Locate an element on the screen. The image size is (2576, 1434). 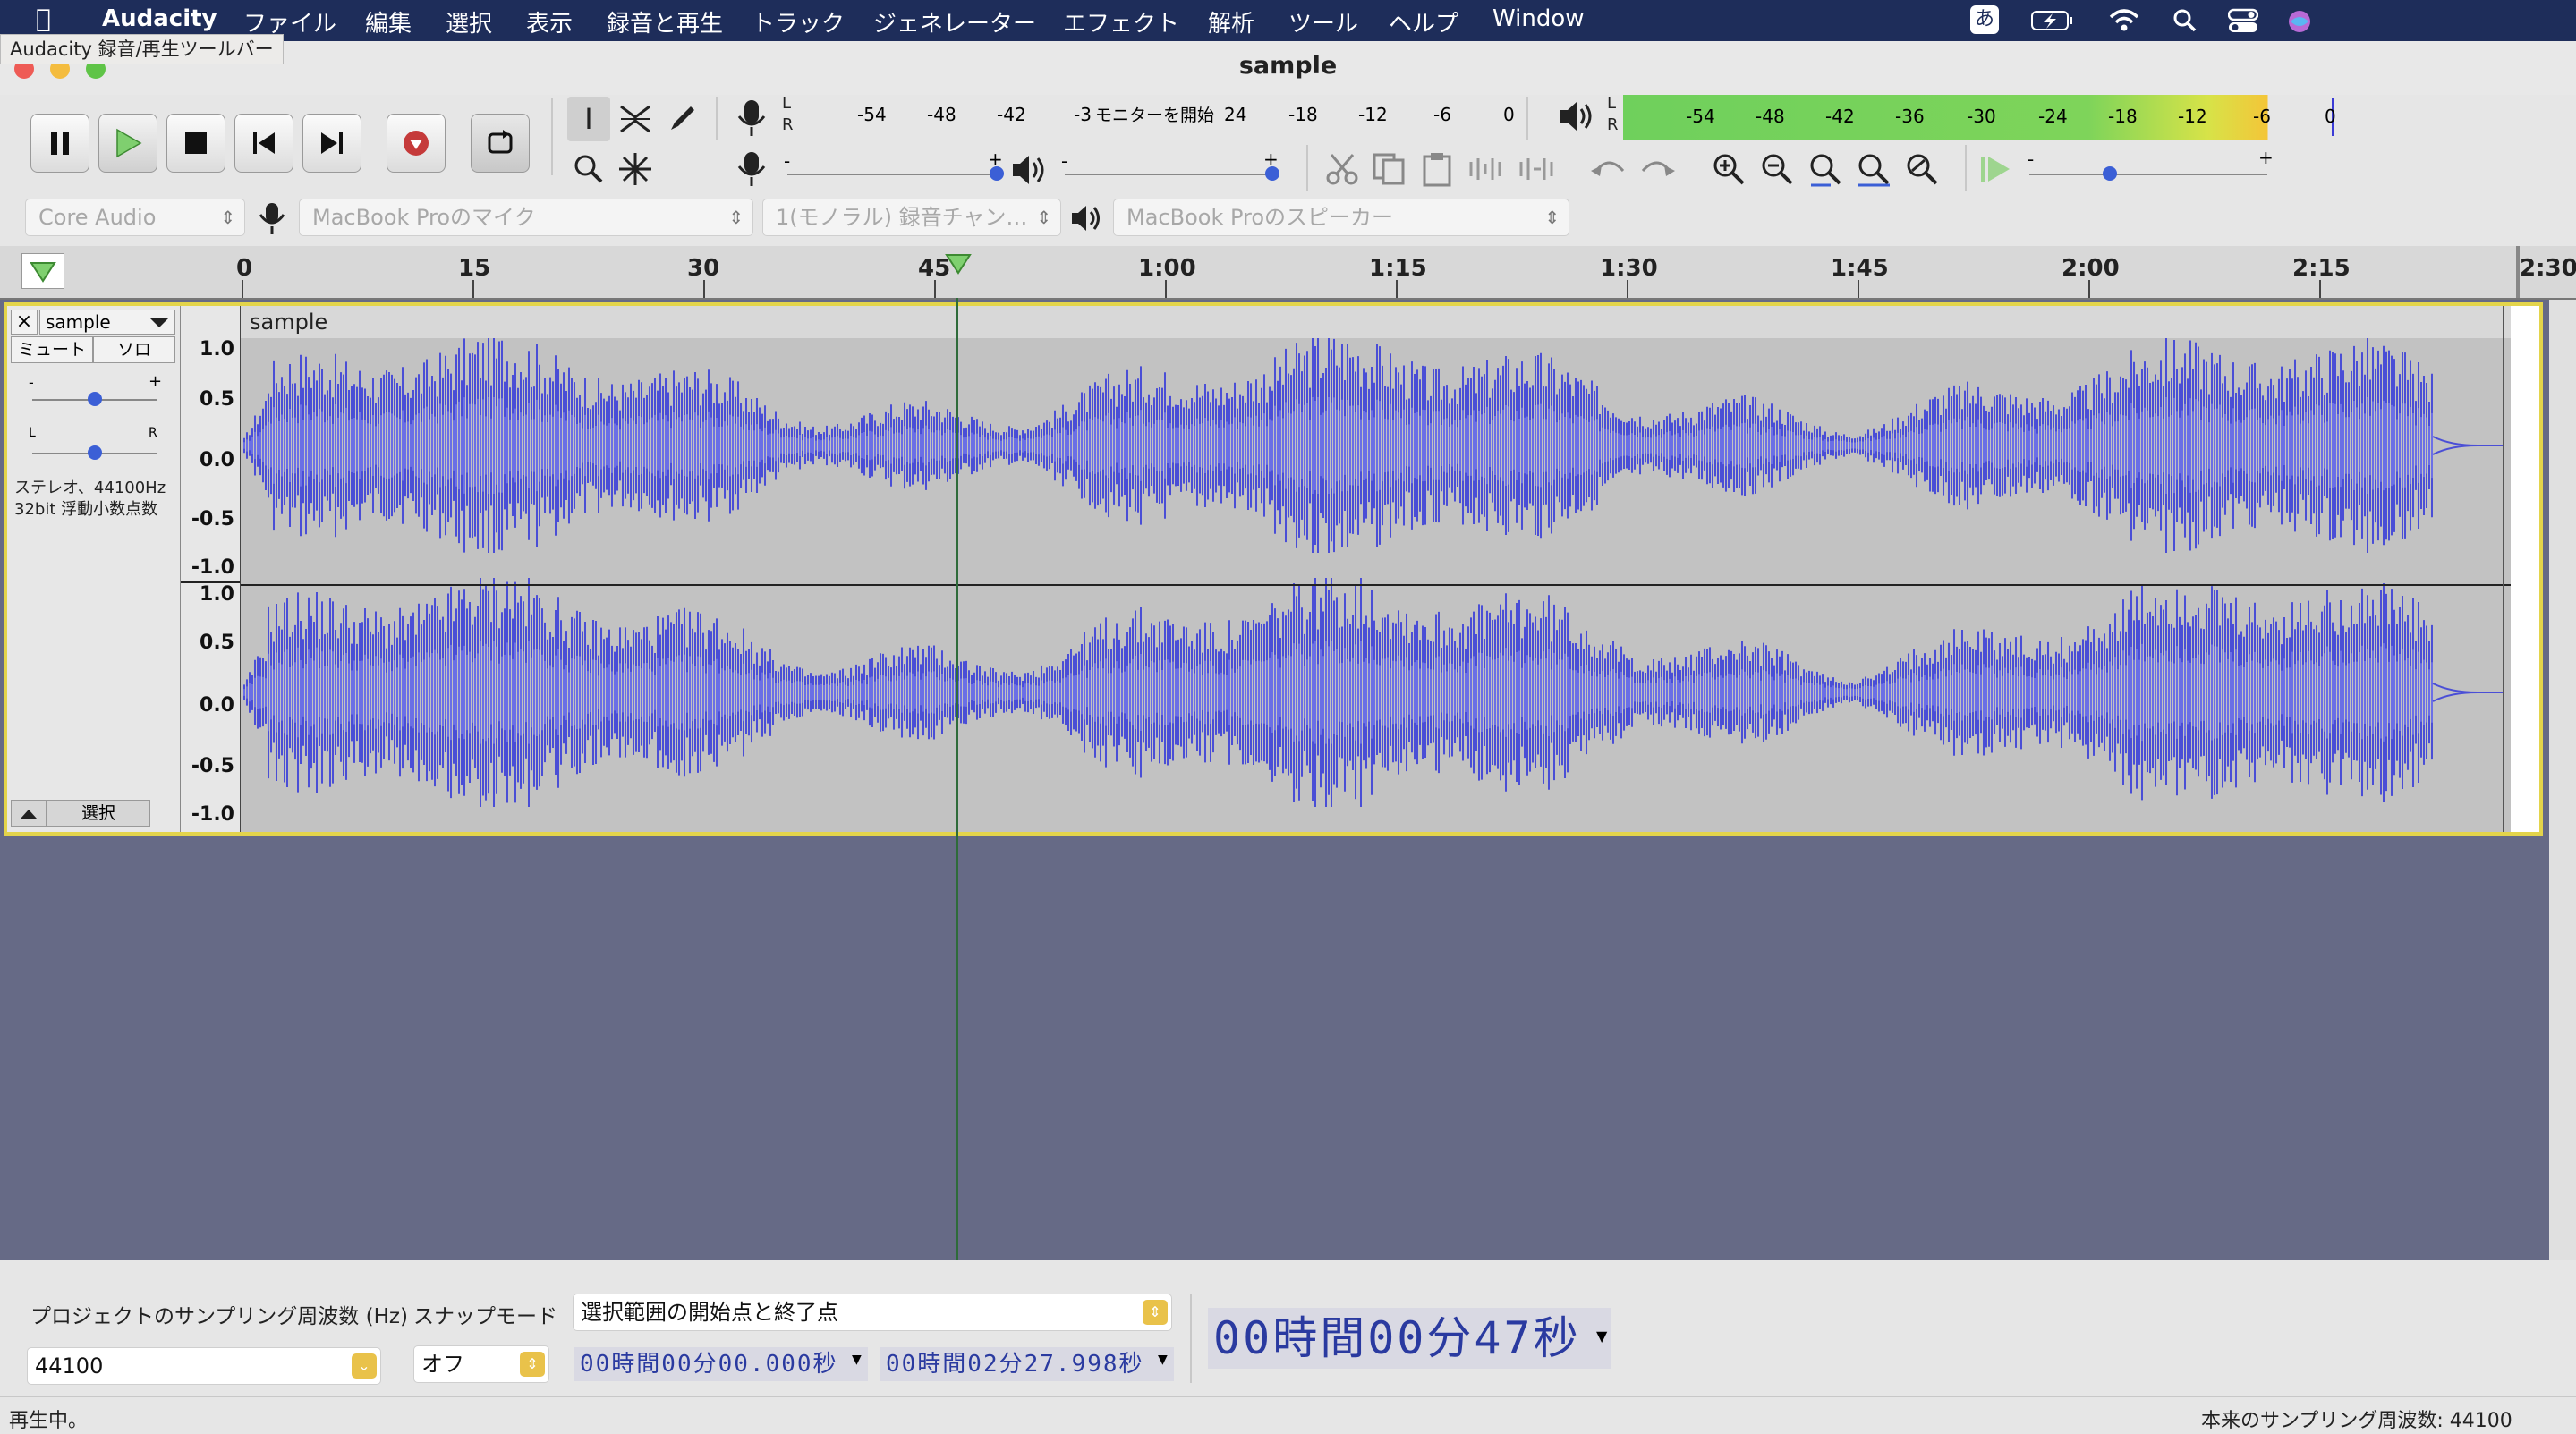
audio-position-menu-icon: ▼ is located at coordinates (1601, 1336).